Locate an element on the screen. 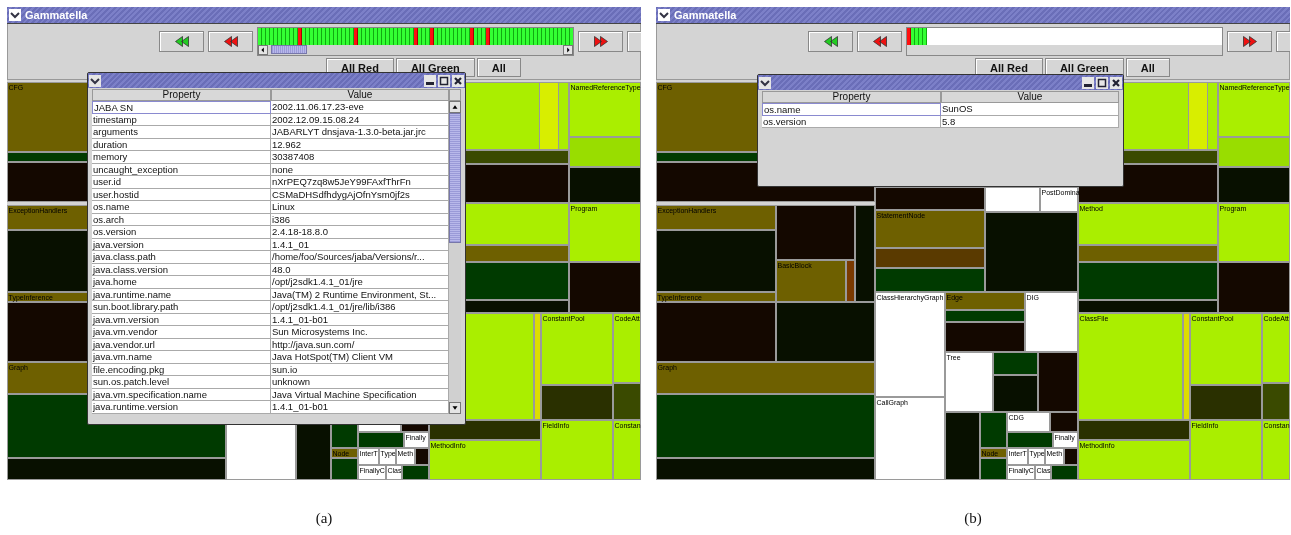  property-cell: java.runtime.version is located at coordinates (181, 407).